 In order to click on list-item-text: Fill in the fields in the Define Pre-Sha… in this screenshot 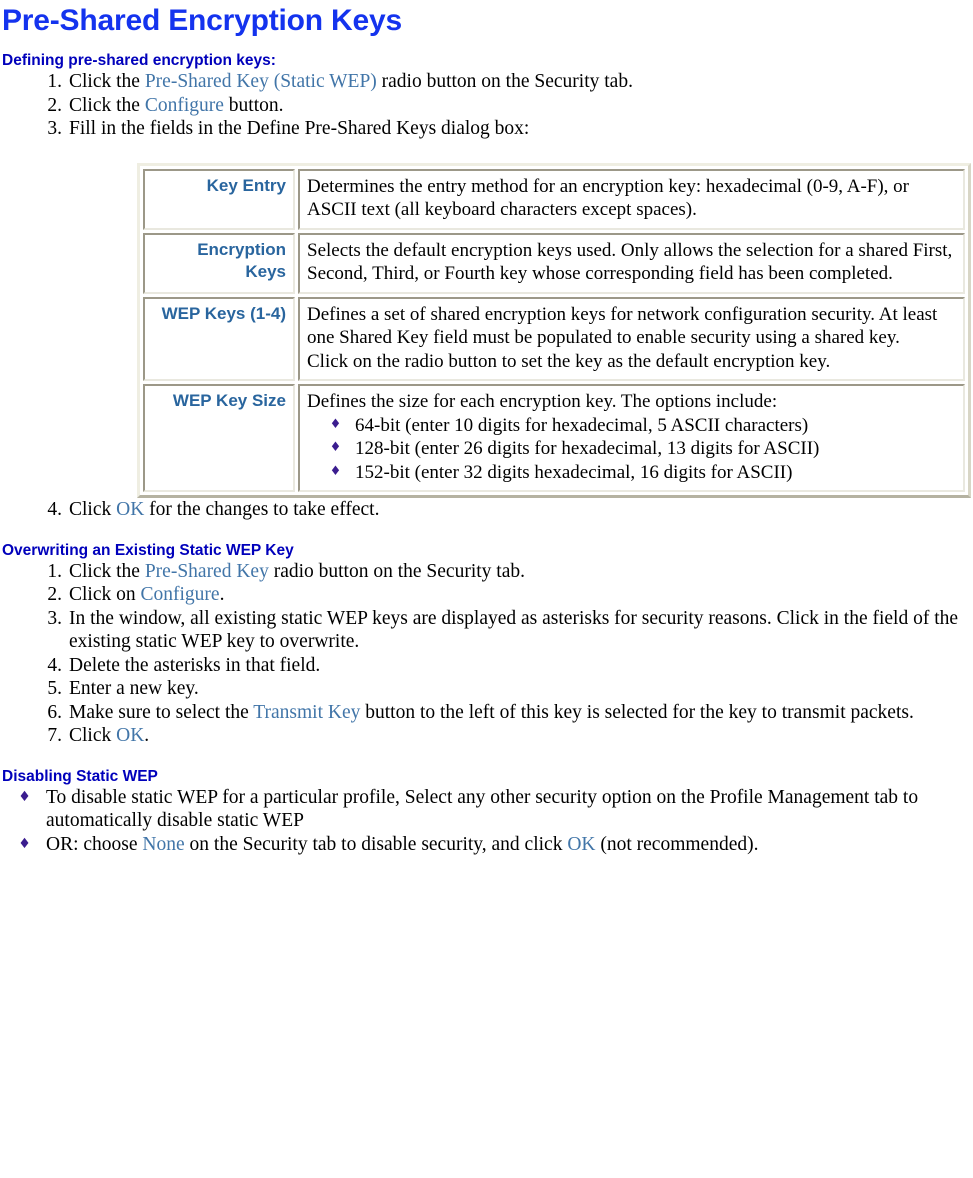, I will do `click(521, 129)`.